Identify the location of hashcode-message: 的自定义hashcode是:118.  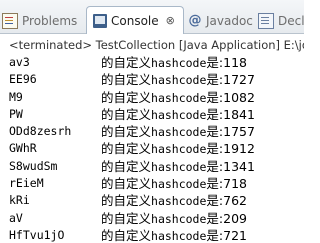
(174, 63).